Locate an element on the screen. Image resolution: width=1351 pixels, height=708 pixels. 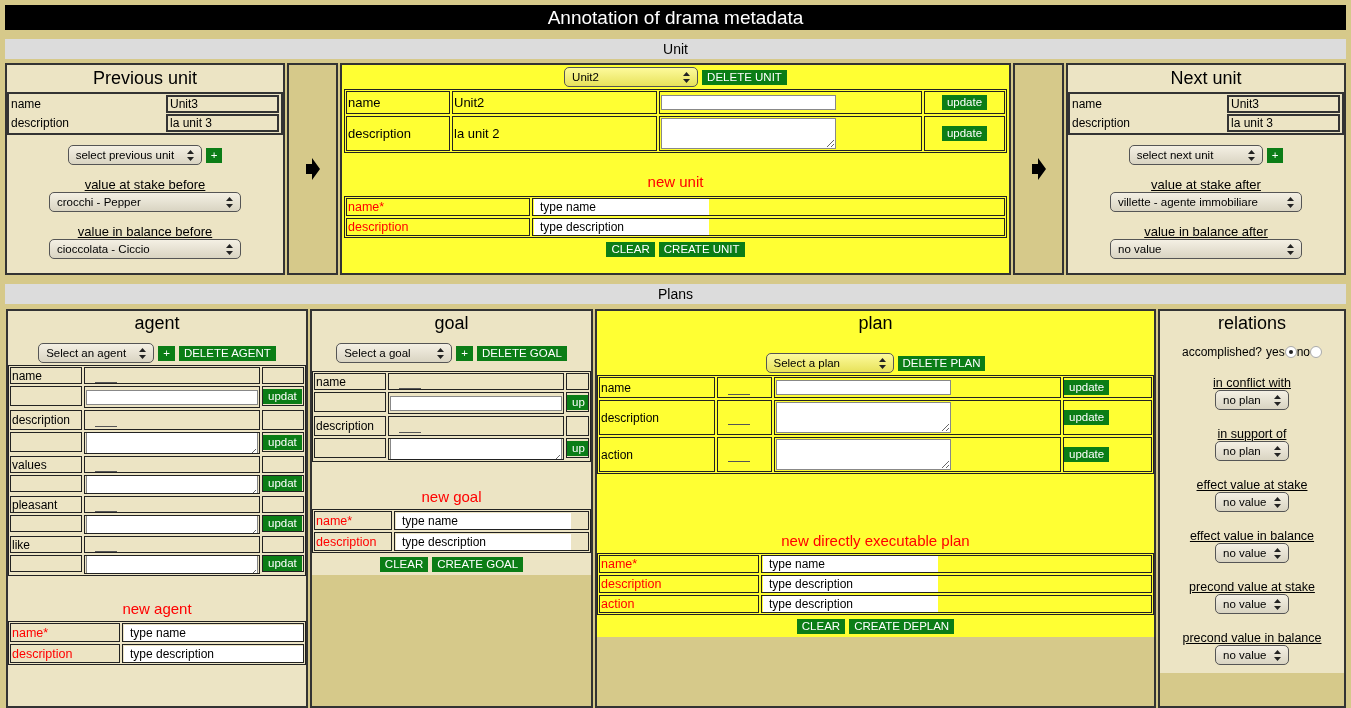
dropdown-label: value in balance after is located at coordinates (1206, 232).